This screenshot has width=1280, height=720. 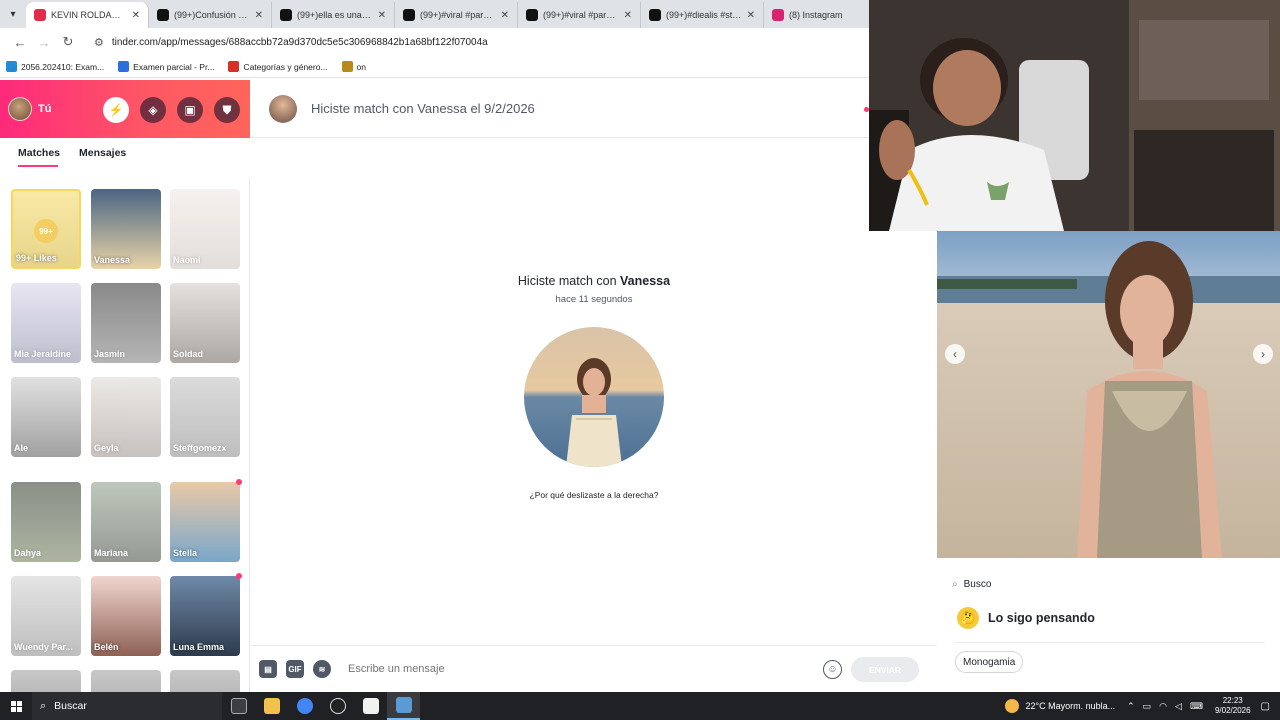 I want to click on chrome-icon, so click(x=304, y=706).